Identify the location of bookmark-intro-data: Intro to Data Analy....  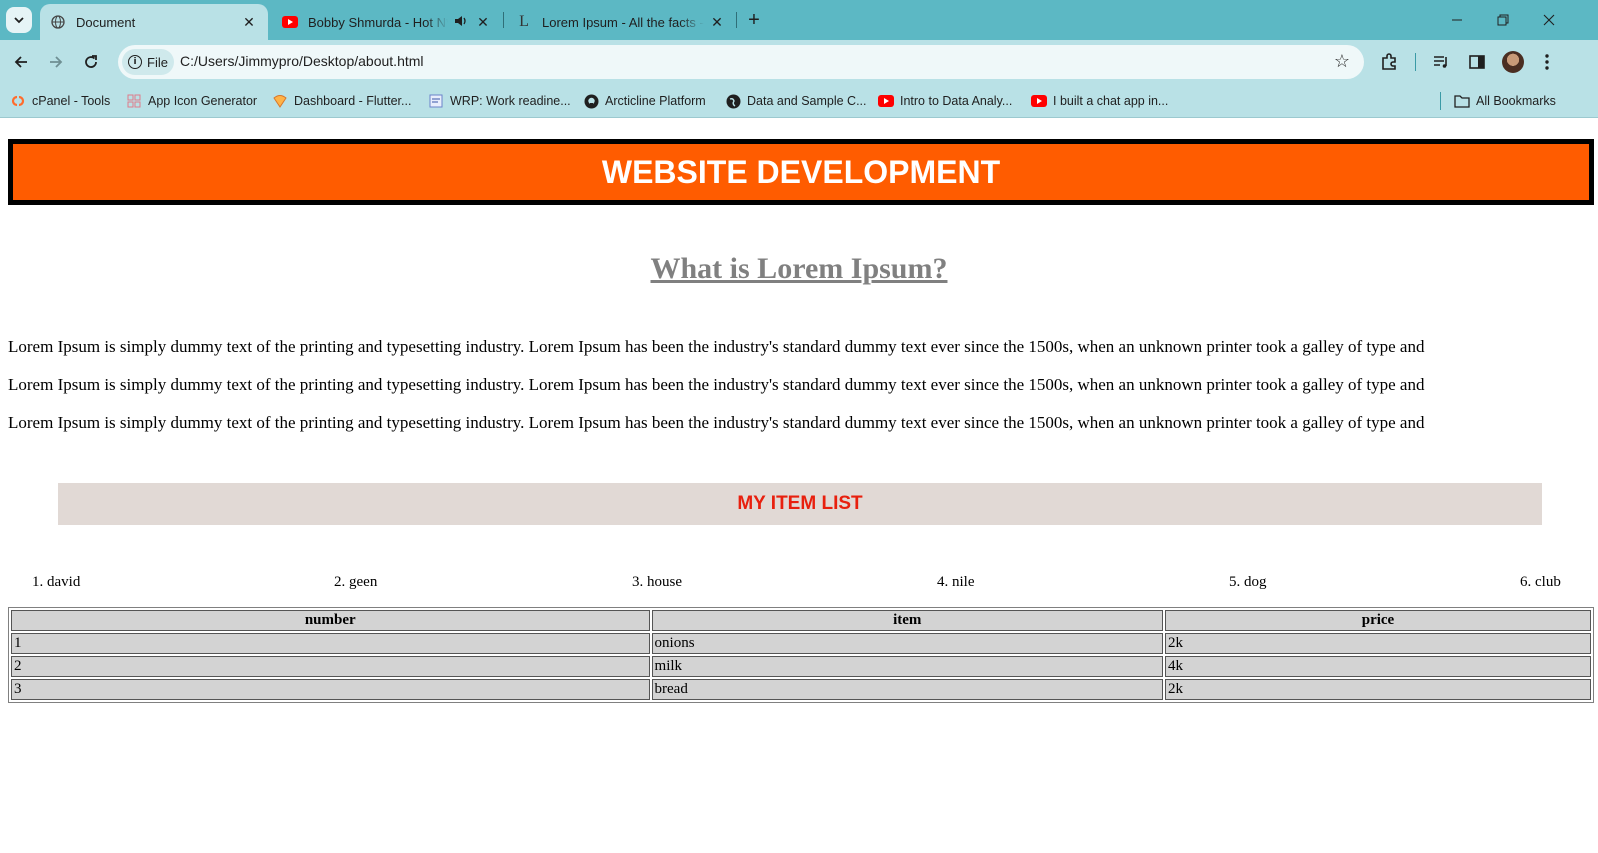
(945, 101).